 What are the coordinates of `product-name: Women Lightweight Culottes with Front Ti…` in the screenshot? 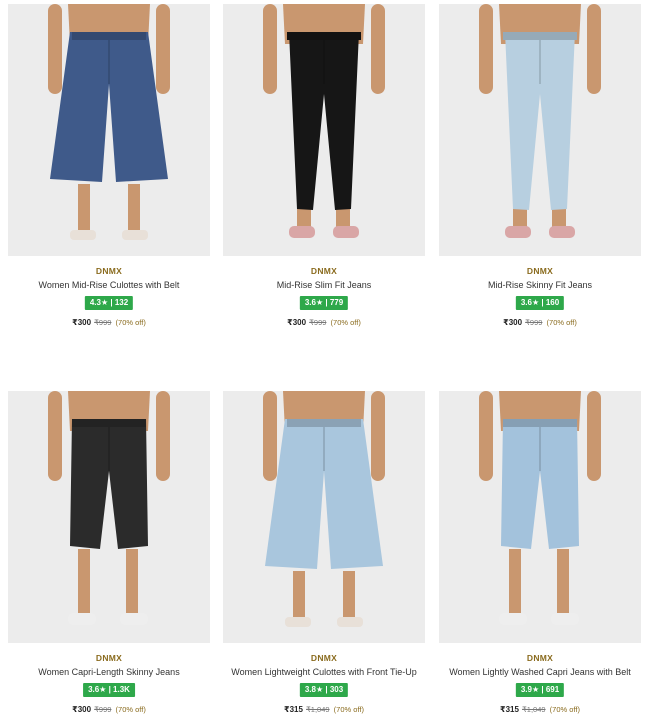 It's located at (324, 672).